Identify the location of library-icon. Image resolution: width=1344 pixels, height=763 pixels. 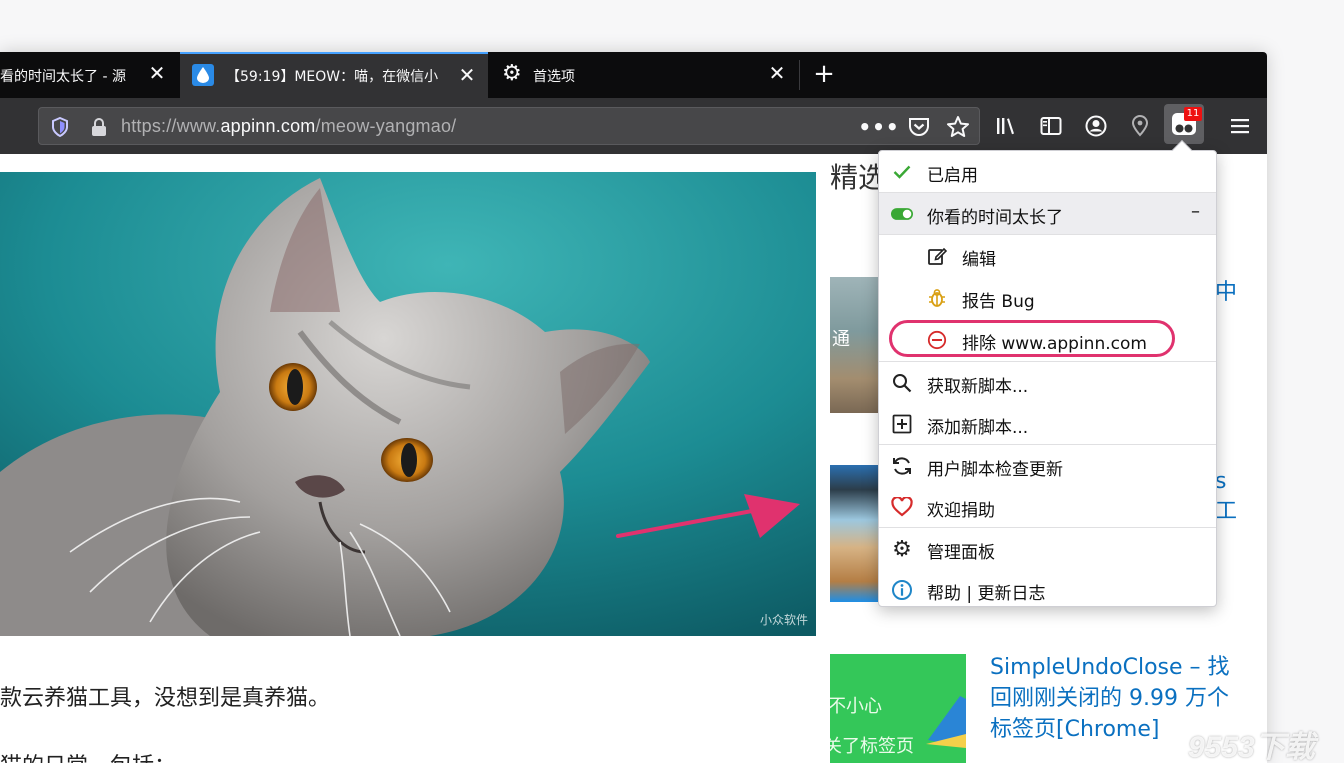
(1007, 126).